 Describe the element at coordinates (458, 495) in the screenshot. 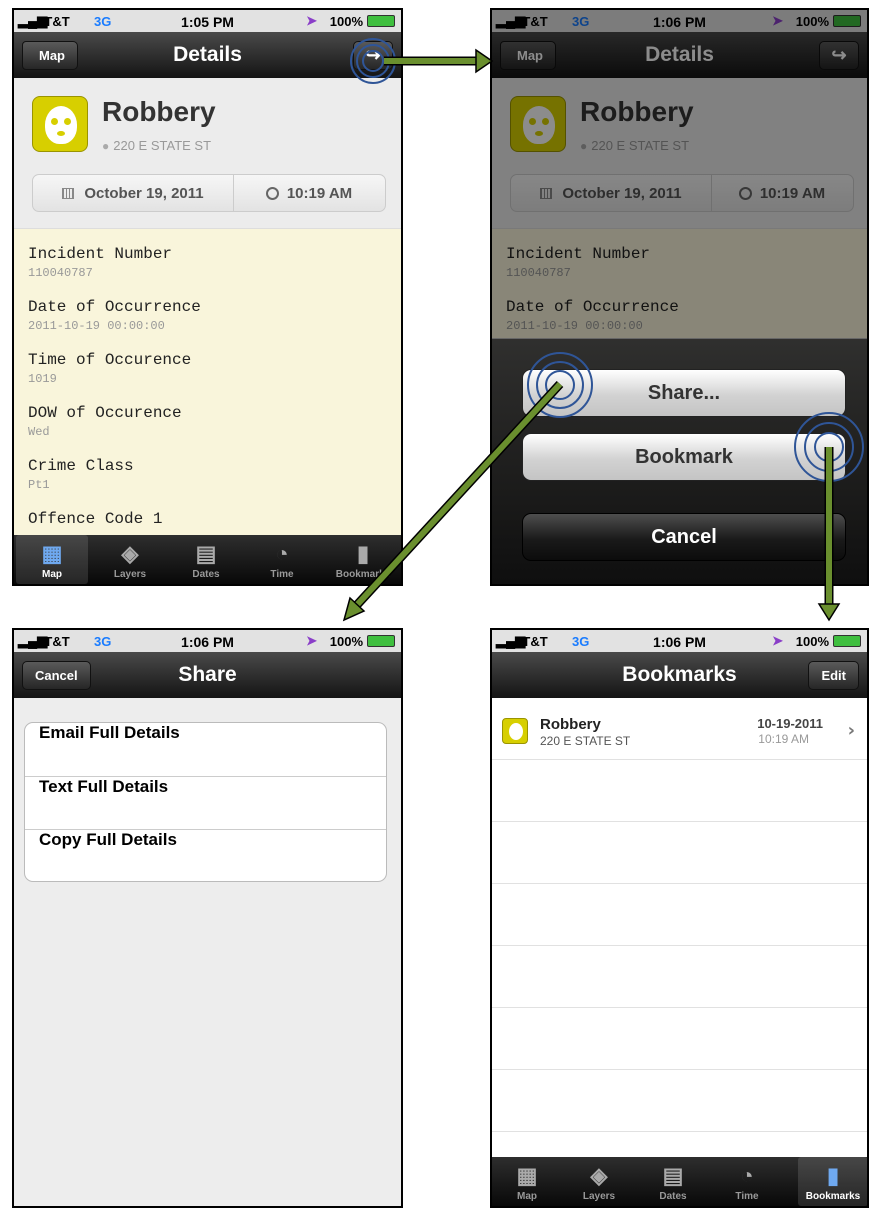

I see `arrow-to-share` at that location.